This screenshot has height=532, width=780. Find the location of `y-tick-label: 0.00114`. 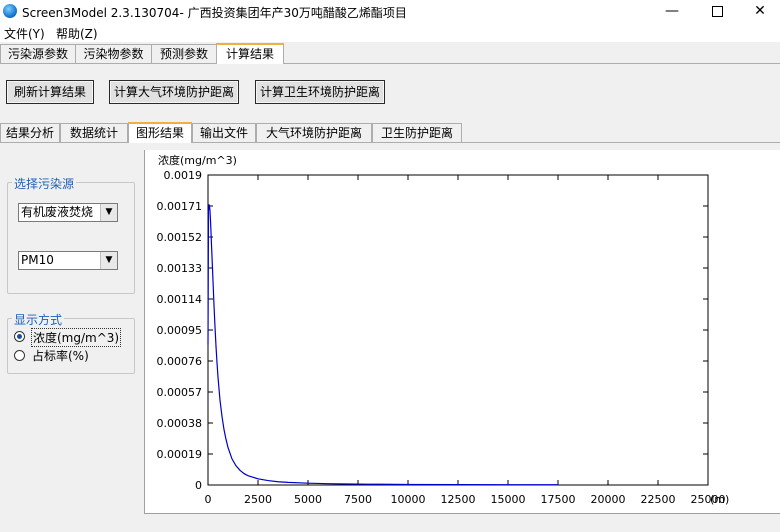

y-tick-label: 0.00114 is located at coordinates (180, 299).